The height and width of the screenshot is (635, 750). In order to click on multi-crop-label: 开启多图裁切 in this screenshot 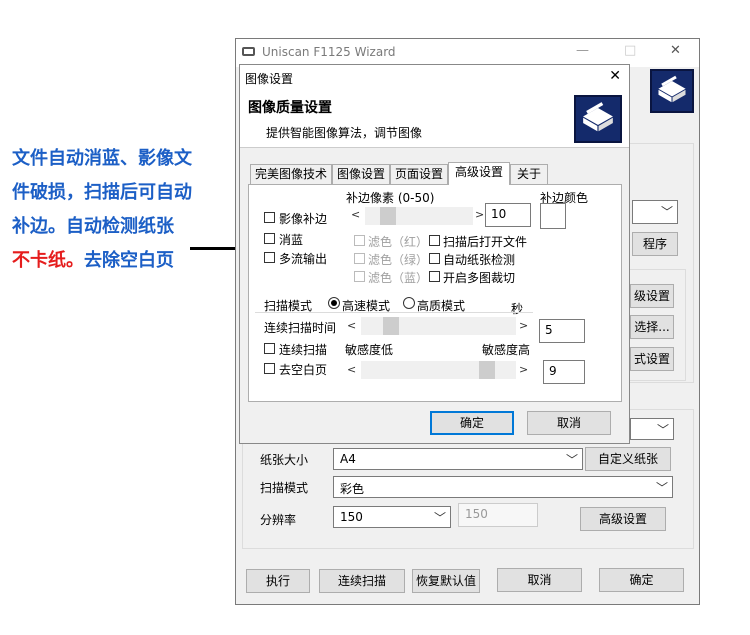, I will do `click(479, 278)`.